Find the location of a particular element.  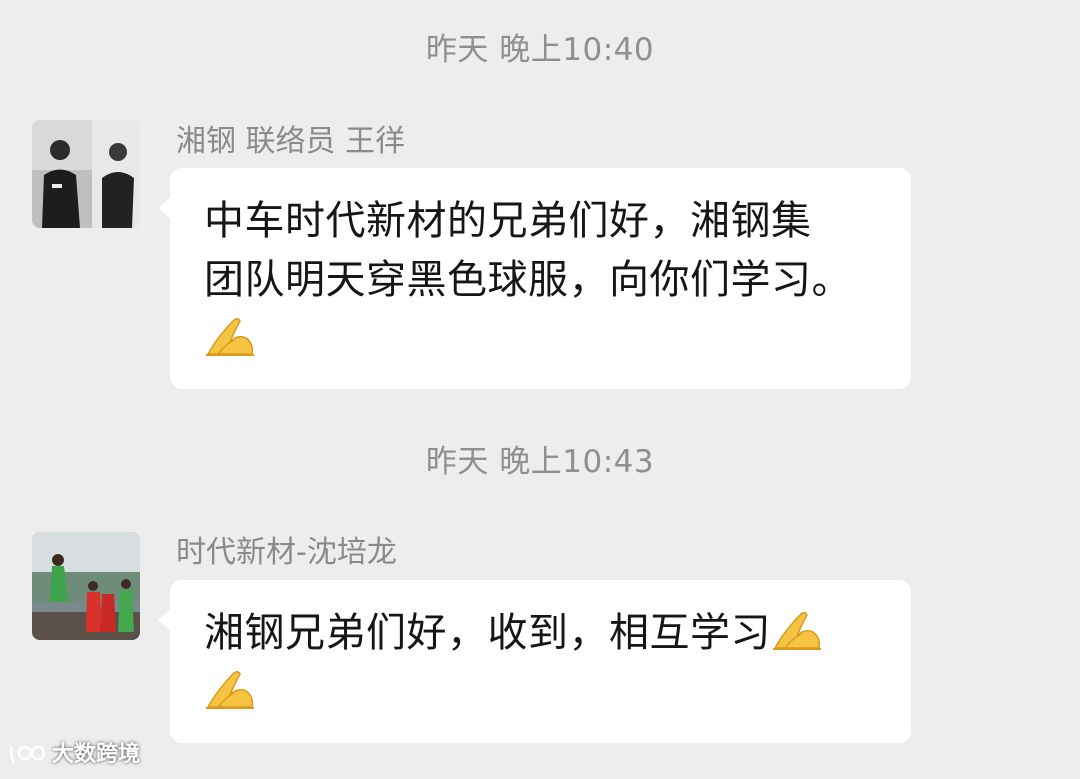

watermark-text: 大数跨境 is located at coordinates (96, 754).